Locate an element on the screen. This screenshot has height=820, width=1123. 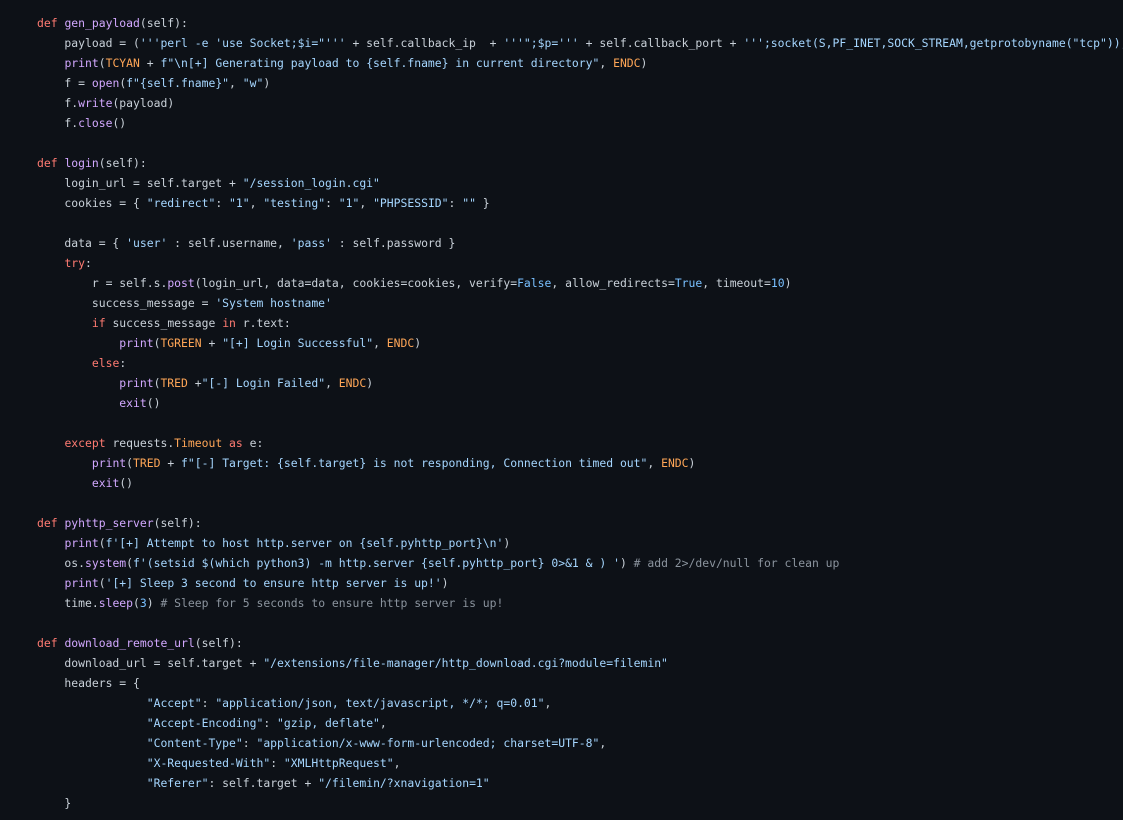
code-token-constant: TCYAN is located at coordinates (122, 63).